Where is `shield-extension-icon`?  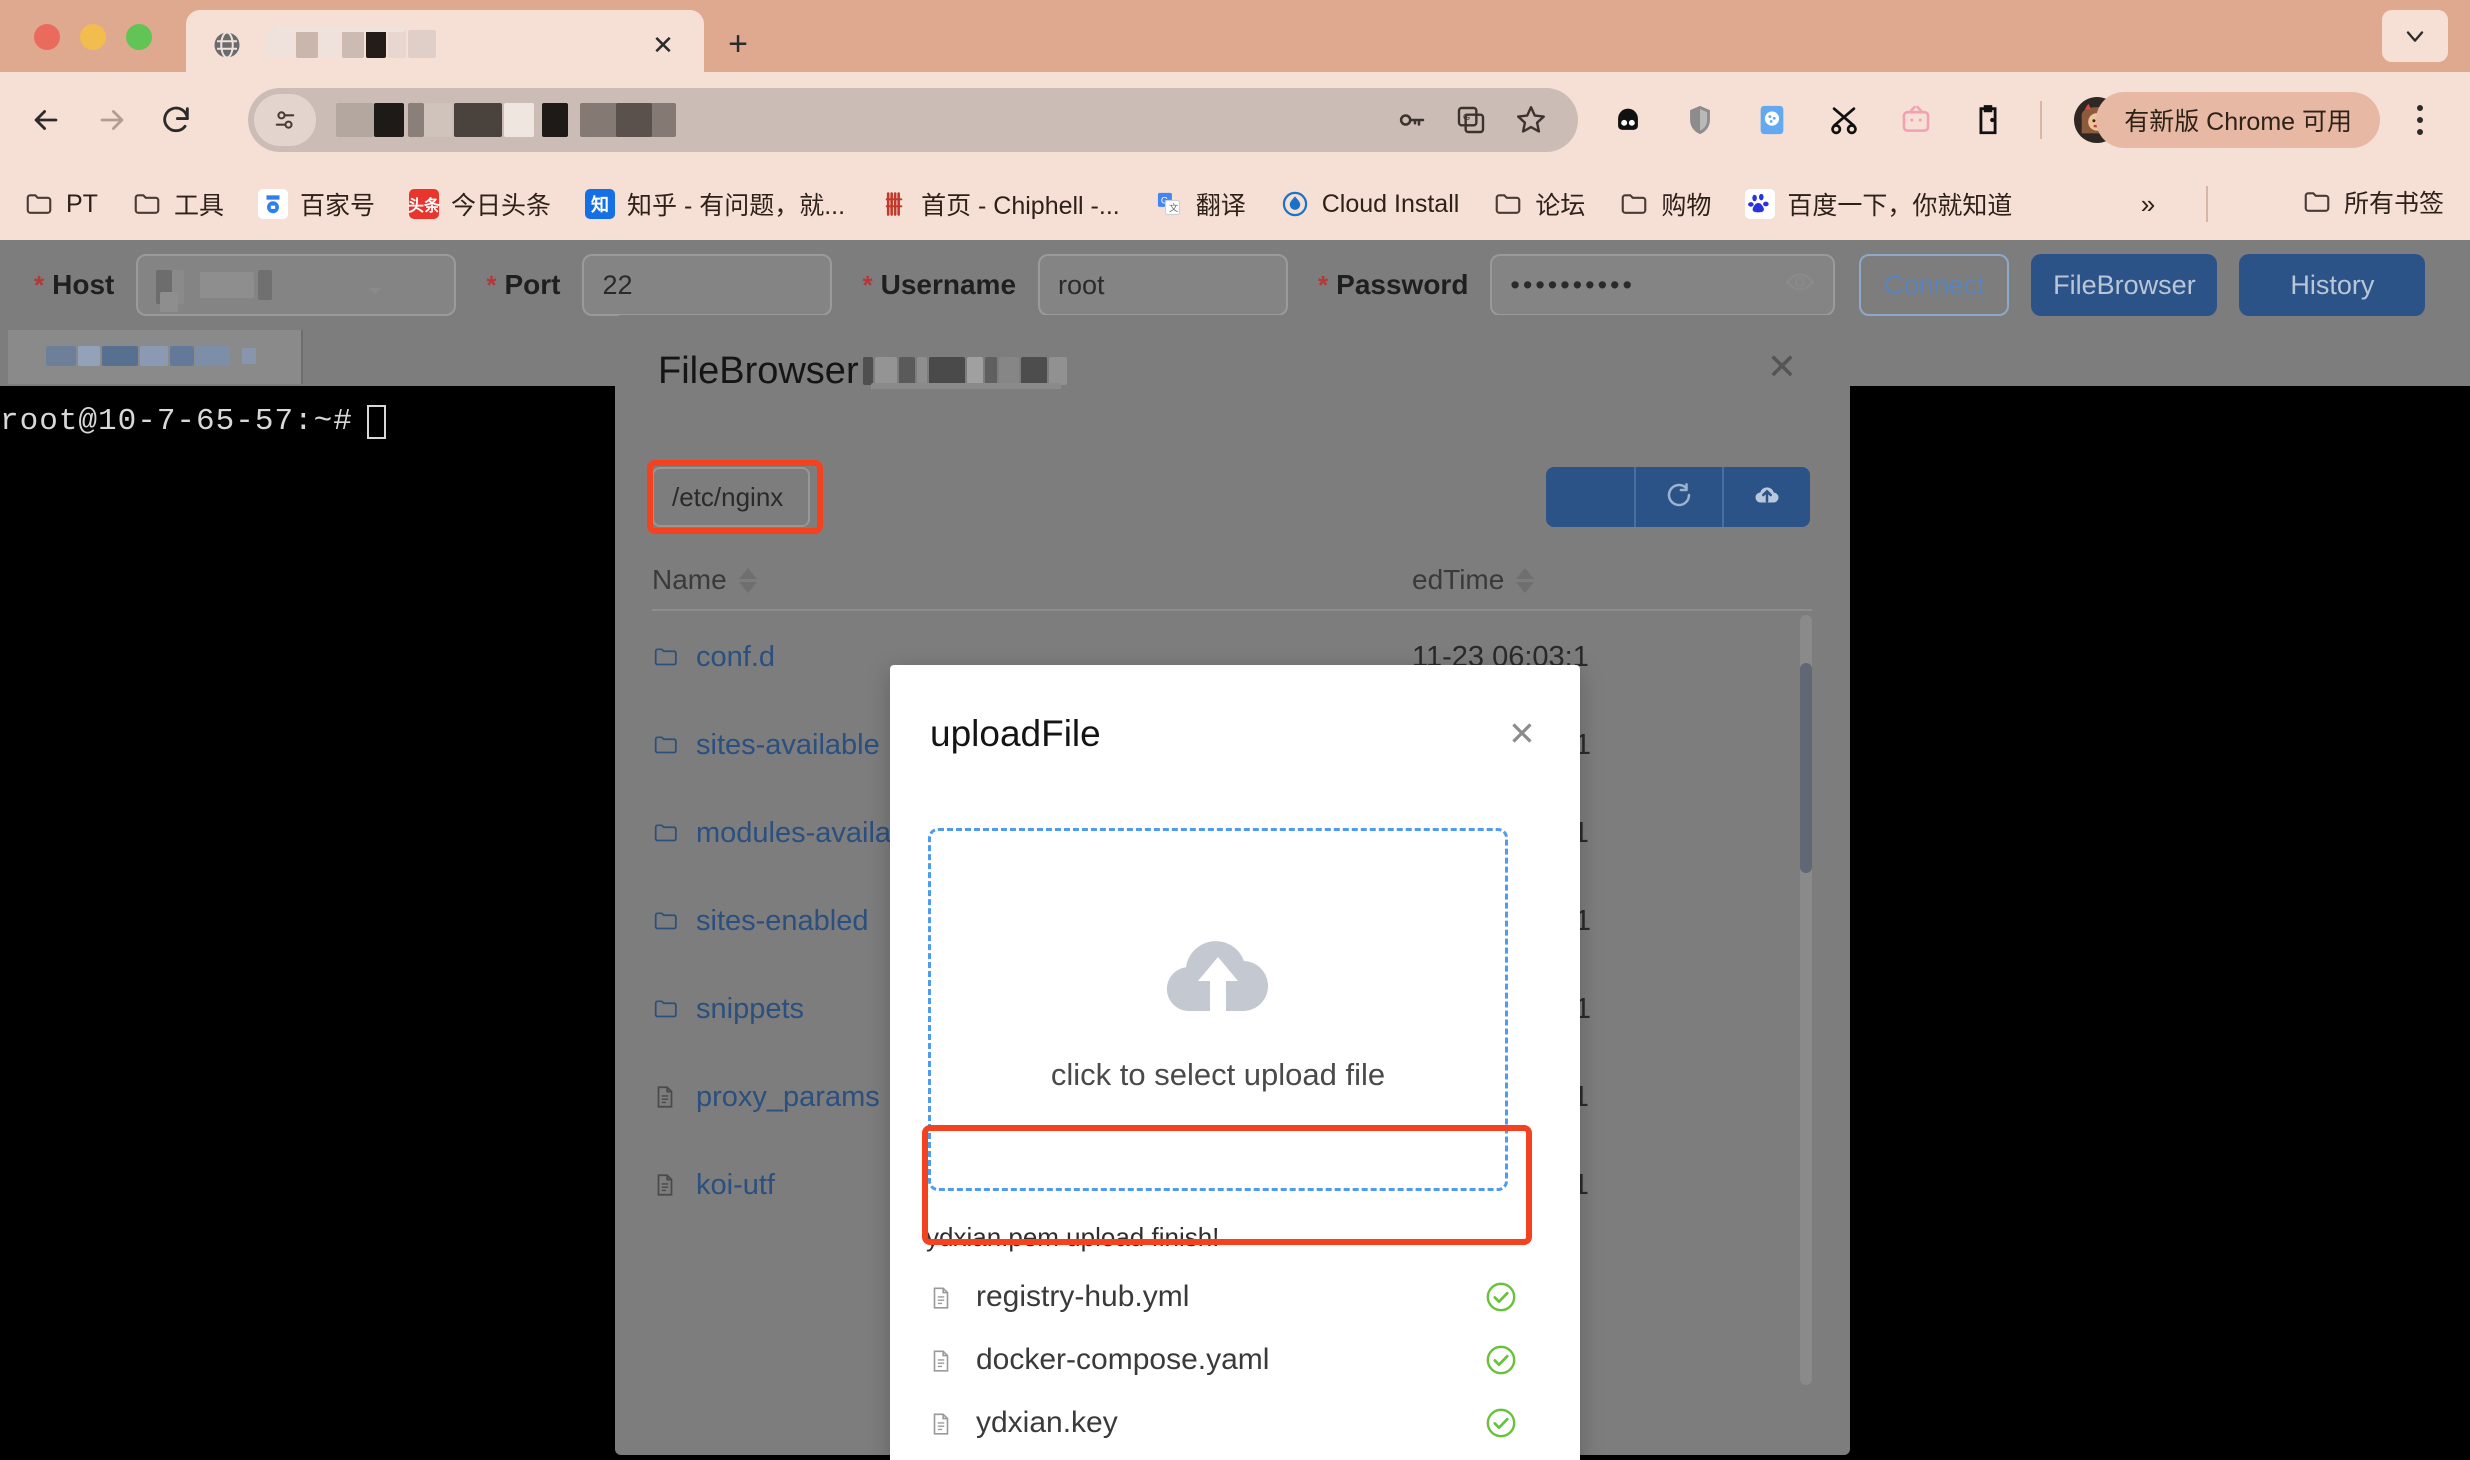 shield-extension-icon is located at coordinates (1700, 120).